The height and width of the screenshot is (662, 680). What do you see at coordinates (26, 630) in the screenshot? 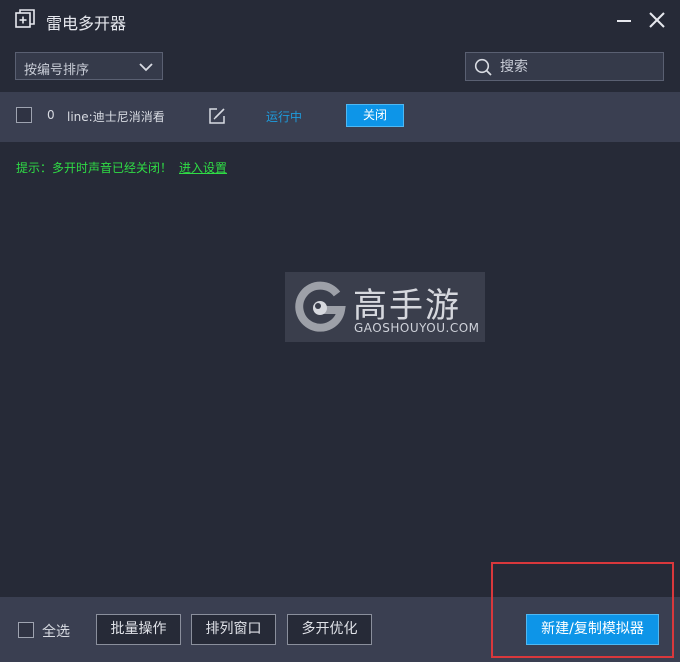
I see `select-all-checkbox` at bounding box center [26, 630].